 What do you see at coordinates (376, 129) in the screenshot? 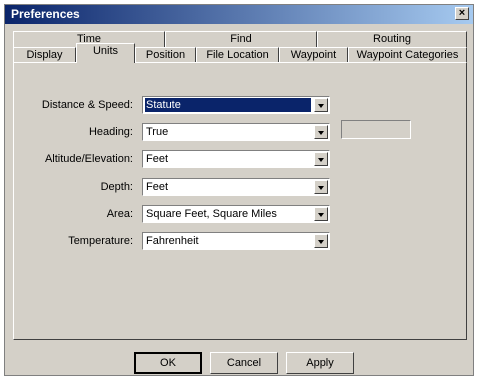
I see `heading-offset-field` at bounding box center [376, 129].